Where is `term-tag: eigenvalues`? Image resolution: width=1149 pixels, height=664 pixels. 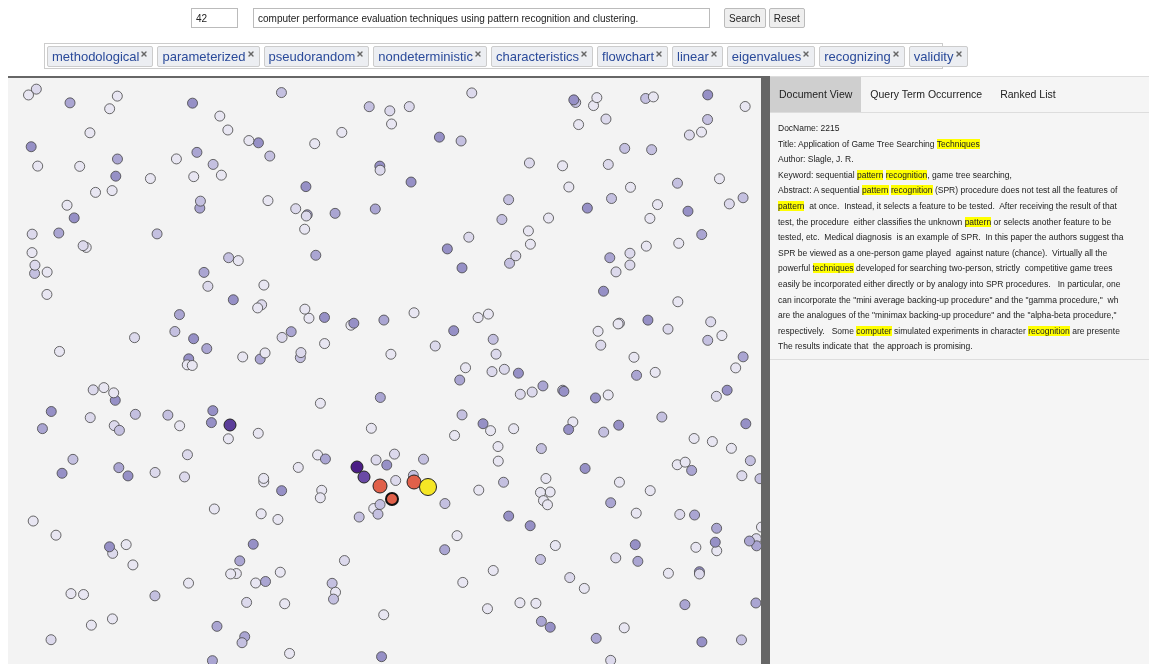
term-tag: eigenvalues is located at coordinates (771, 56).